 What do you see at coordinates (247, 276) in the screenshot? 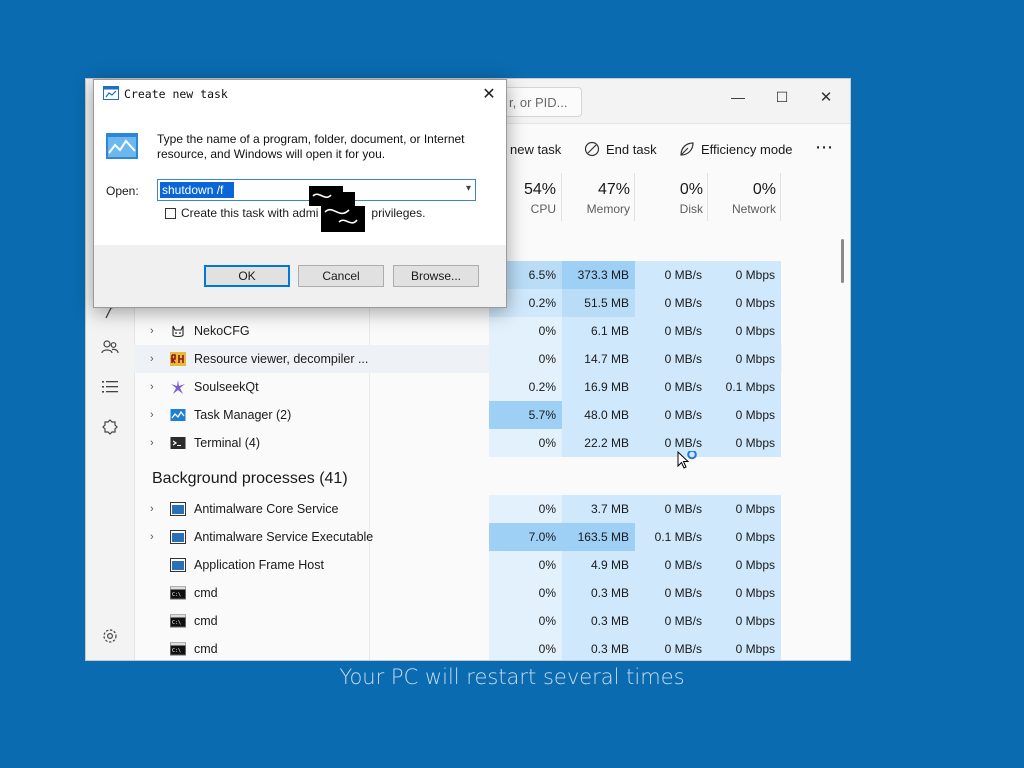
I see `ok-button: OK` at bounding box center [247, 276].